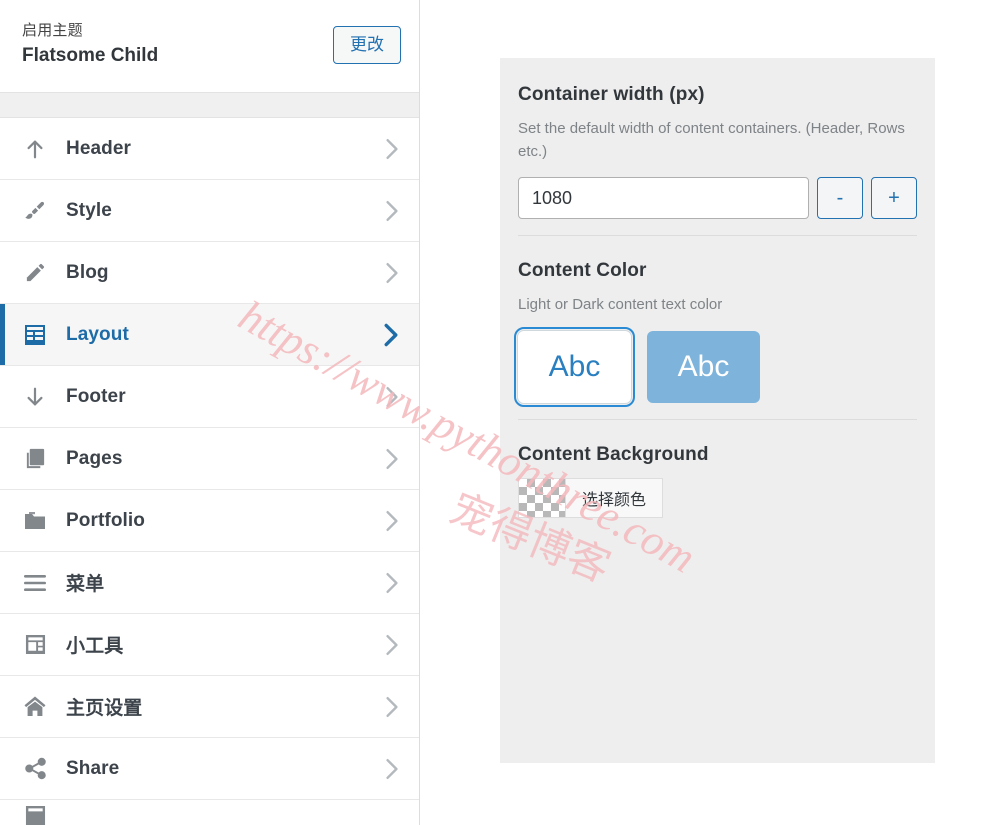 This screenshot has width=1000, height=825. I want to click on sidebar-item-label: Pages, so click(94, 458).